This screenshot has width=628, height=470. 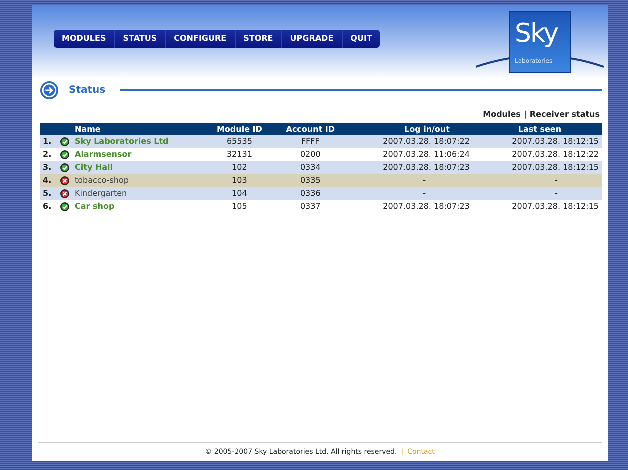 What do you see at coordinates (140, 39) in the screenshot?
I see `nav-button: STATUS` at bounding box center [140, 39].